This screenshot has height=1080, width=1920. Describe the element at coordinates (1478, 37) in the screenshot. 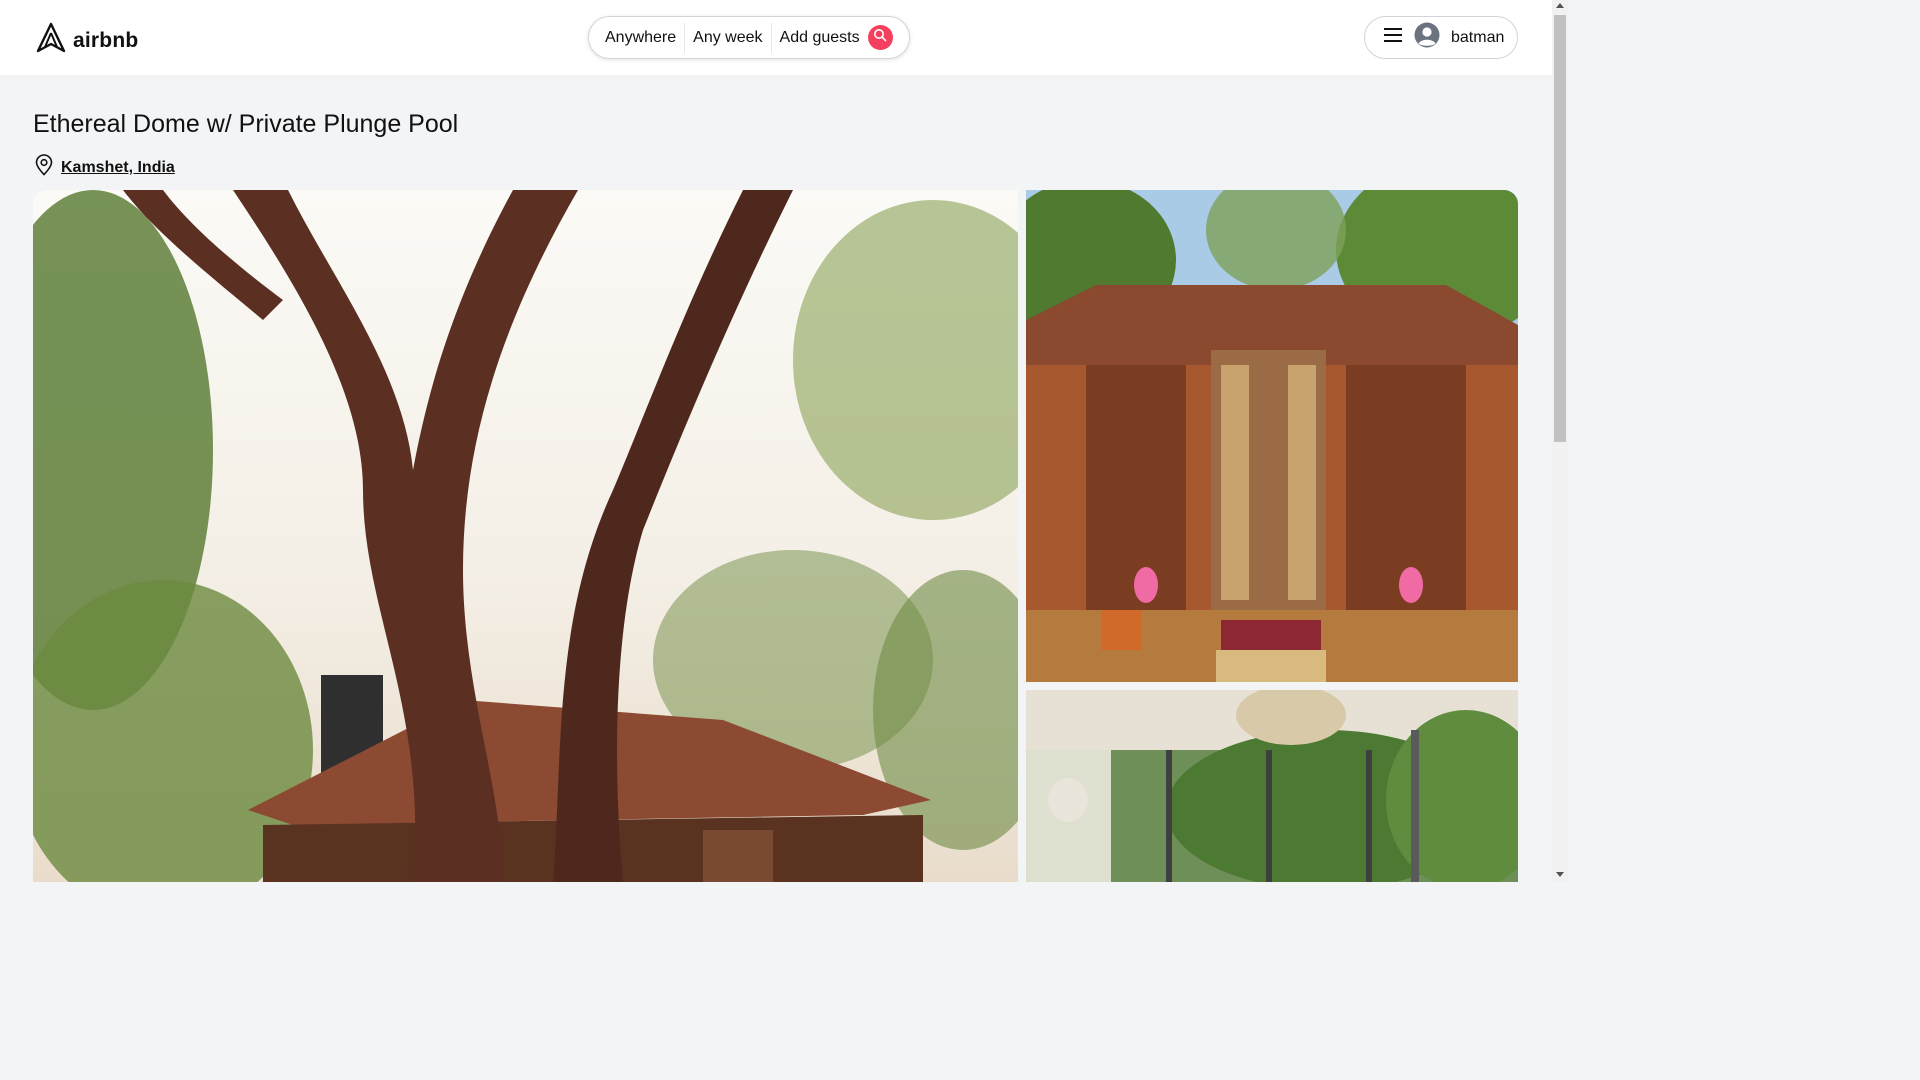

I see `username: batman` at that location.